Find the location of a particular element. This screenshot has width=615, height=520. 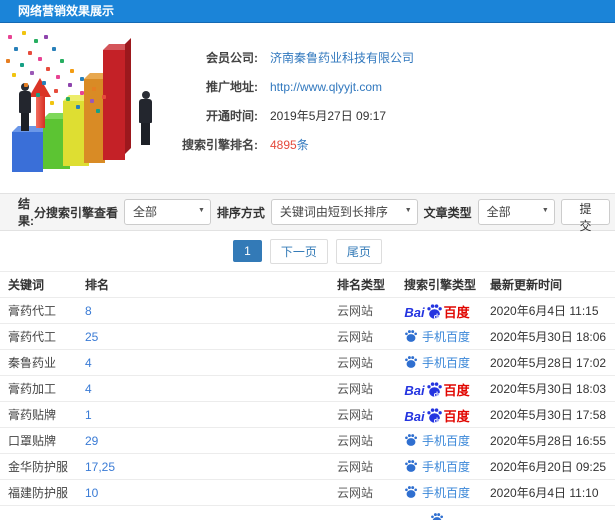

update-time-cell: 2020年5月30日 17:58 is located at coordinates (548, 415).